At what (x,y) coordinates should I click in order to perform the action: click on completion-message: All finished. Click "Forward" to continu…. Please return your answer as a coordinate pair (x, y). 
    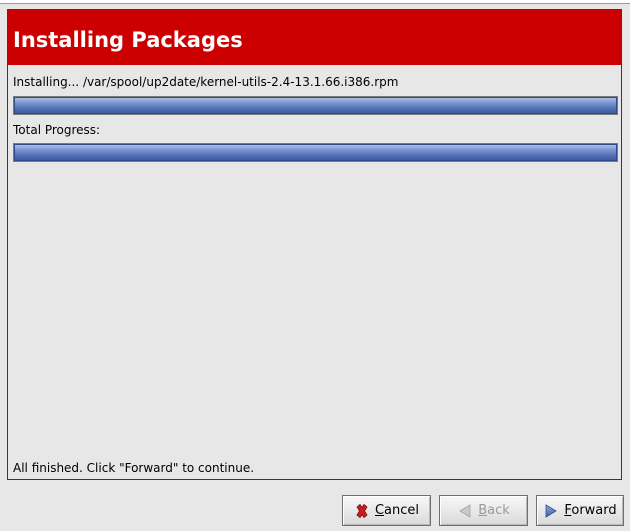
    Looking at the image, I should click on (134, 468).